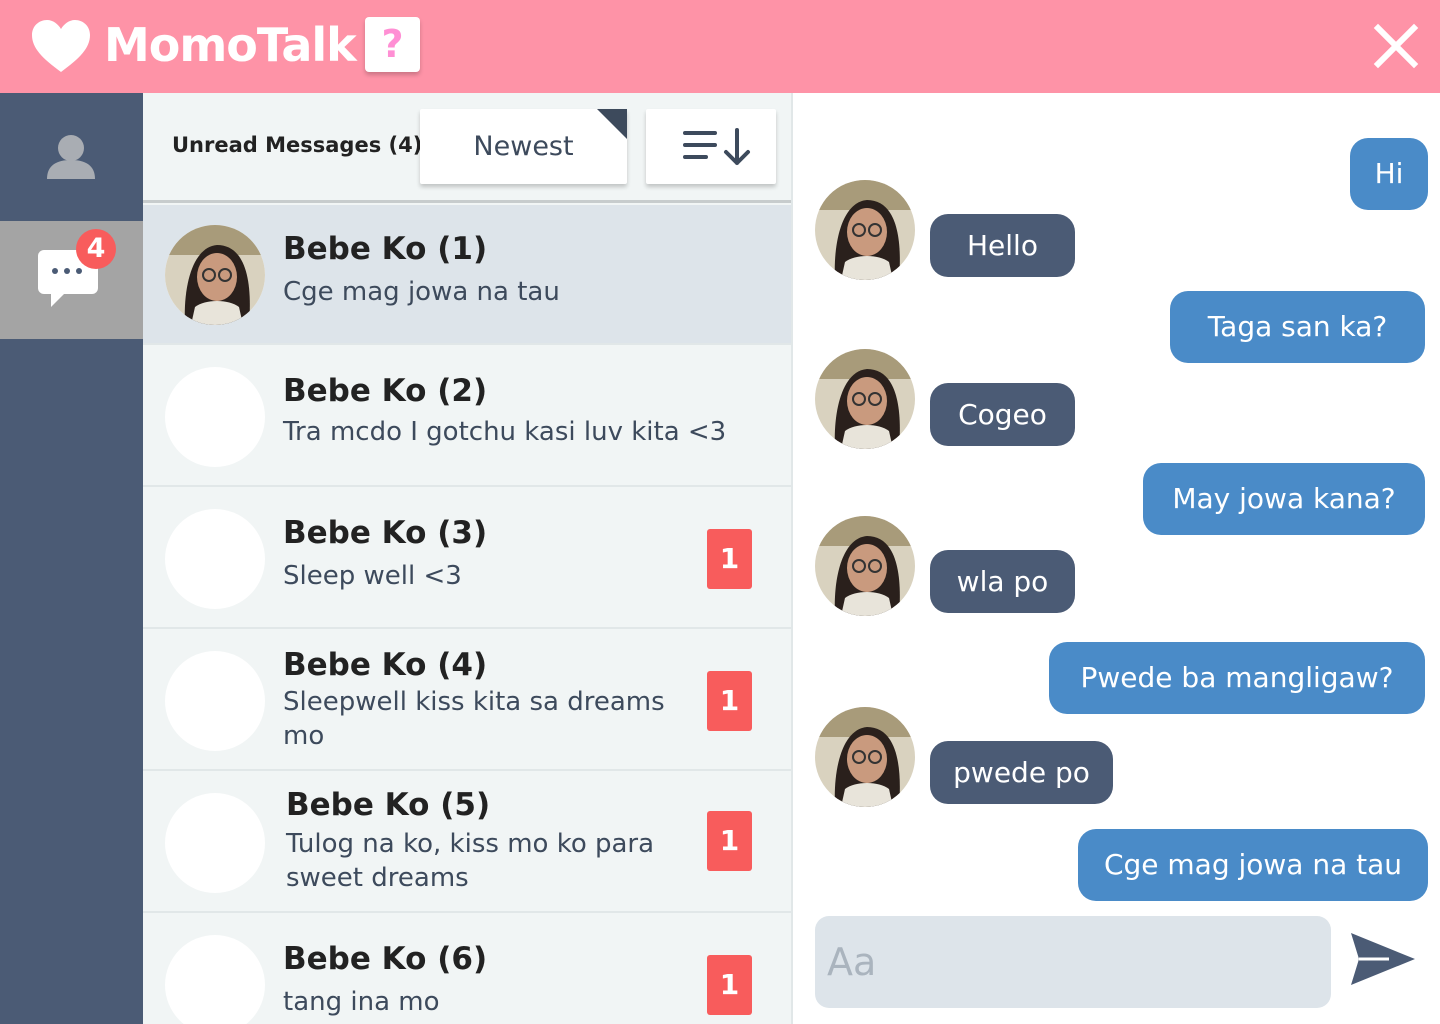 This screenshot has width=1440, height=1024. Describe the element at coordinates (467, 275) in the screenshot. I see `conversation-item: Bebe Ko (1) Cge mag jowa na tau` at that location.